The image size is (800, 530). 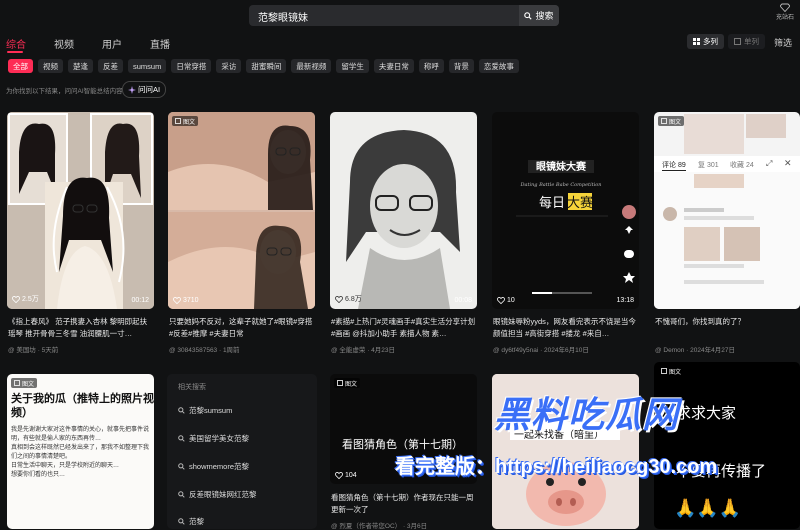 What do you see at coordinates (695, 349) in the screenshot?
I see `card-meta: @ Demon · 2024年4月27日` at bounding box center [695, 349].